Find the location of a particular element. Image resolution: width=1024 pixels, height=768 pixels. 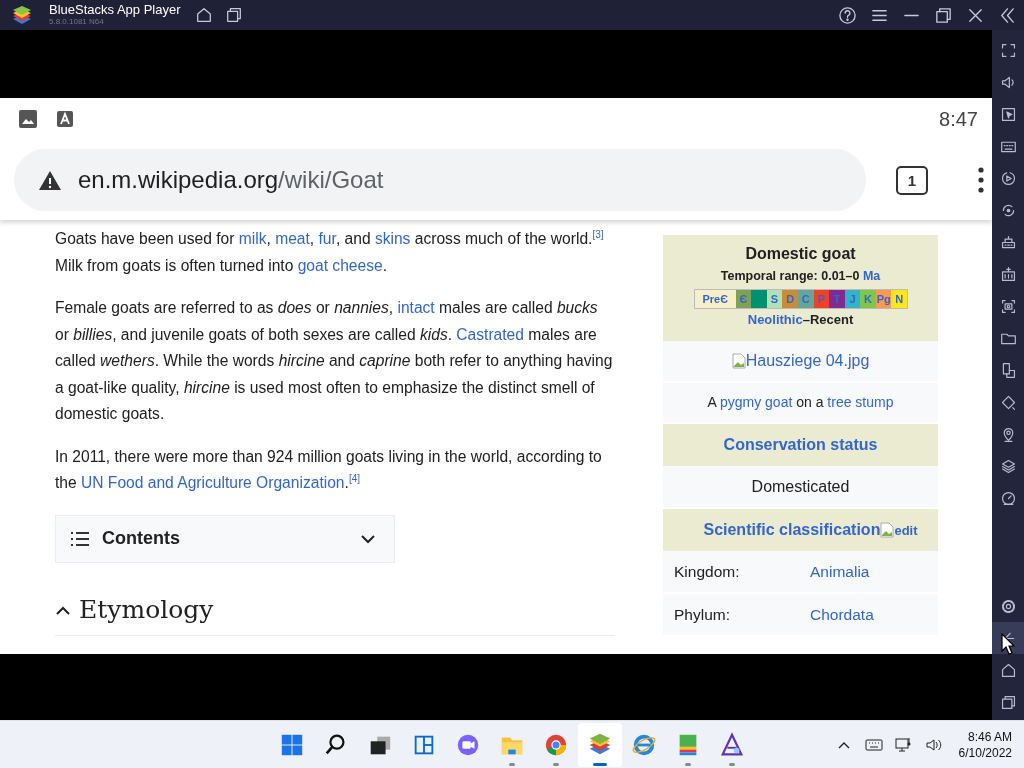

contents-toggle: Contents is located at coordinates (225, 538).